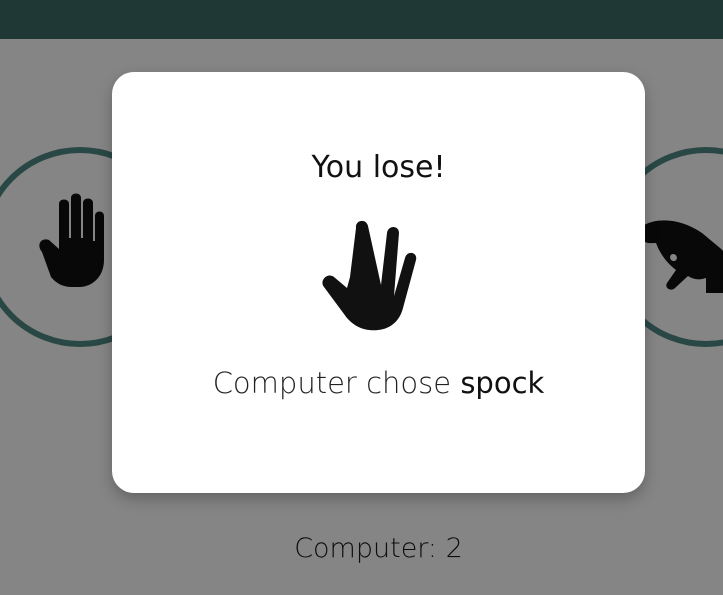 The image size is (723, 595). I want to click on modal-title: You lose!, so click(378, 167).